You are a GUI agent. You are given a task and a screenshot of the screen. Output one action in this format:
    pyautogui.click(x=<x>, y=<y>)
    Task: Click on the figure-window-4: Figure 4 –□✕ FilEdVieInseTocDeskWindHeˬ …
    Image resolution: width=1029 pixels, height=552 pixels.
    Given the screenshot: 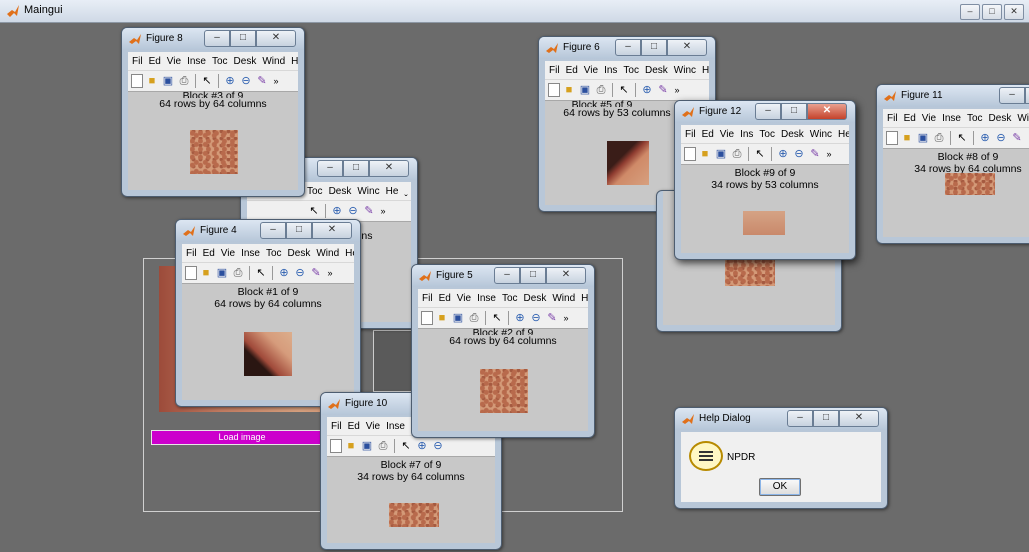 What is the action you would take?
    pyautogui.click(x=268, y=313)
    